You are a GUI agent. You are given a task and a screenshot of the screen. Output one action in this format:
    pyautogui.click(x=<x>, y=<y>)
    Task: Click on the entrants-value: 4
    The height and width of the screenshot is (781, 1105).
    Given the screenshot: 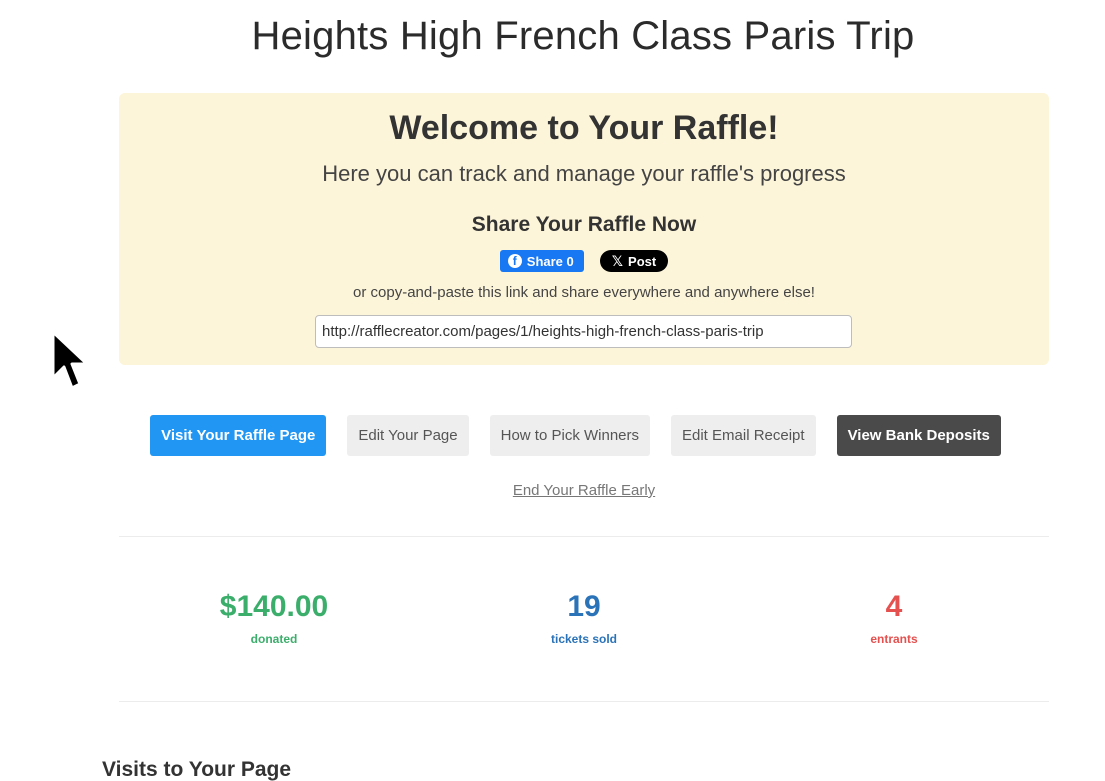 What is the action you would take?
    pyautogui.click(x=894, y=606)
    